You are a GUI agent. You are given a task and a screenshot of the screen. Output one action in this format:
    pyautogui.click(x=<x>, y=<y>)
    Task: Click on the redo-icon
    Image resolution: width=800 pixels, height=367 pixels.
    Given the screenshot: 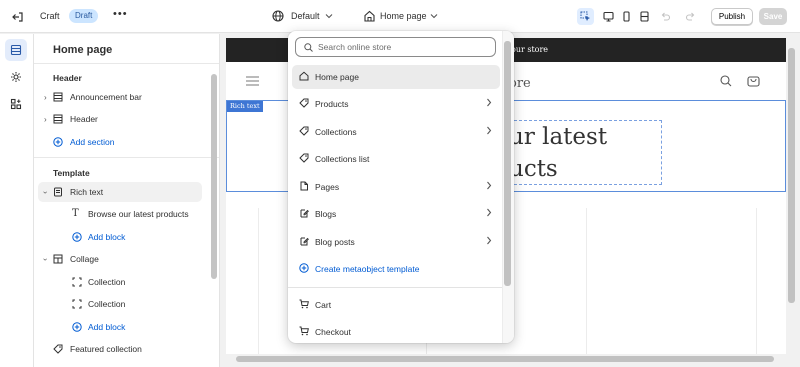 What is the action you would take?
    pyautogui.click(x=690, y=16)
    